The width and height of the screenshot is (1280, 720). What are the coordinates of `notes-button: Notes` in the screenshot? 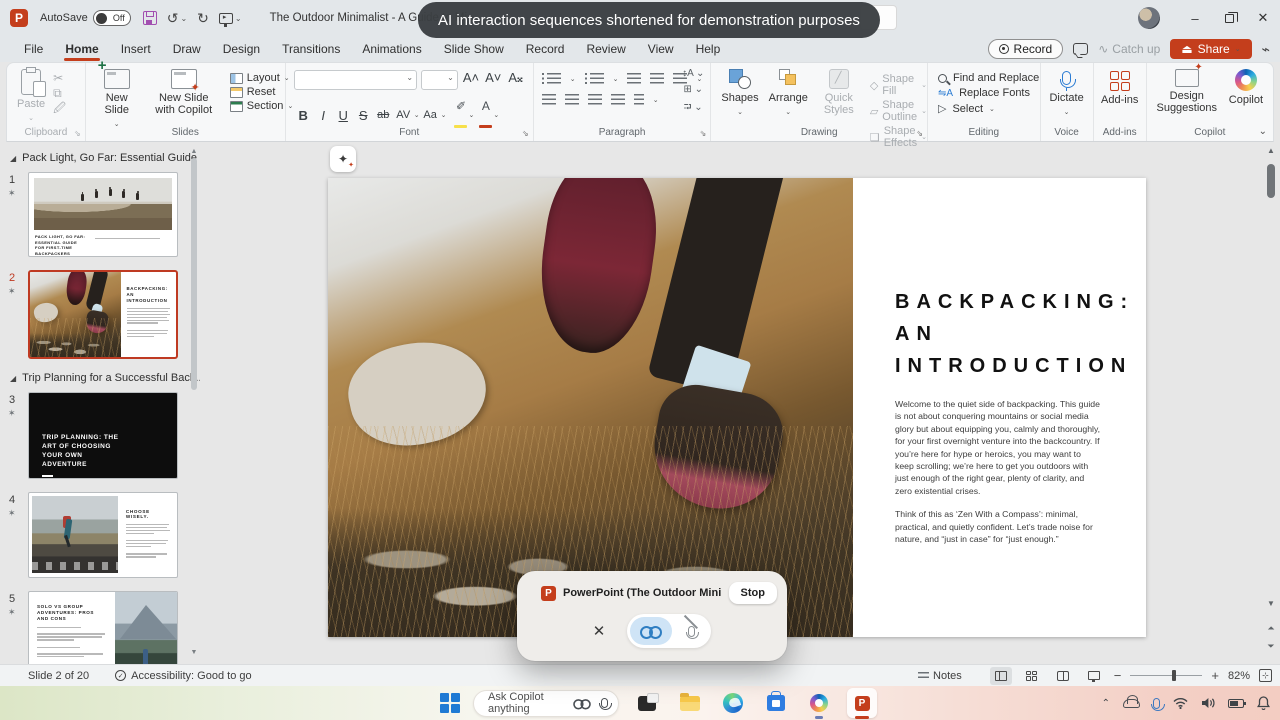 It's located at (940, 676).